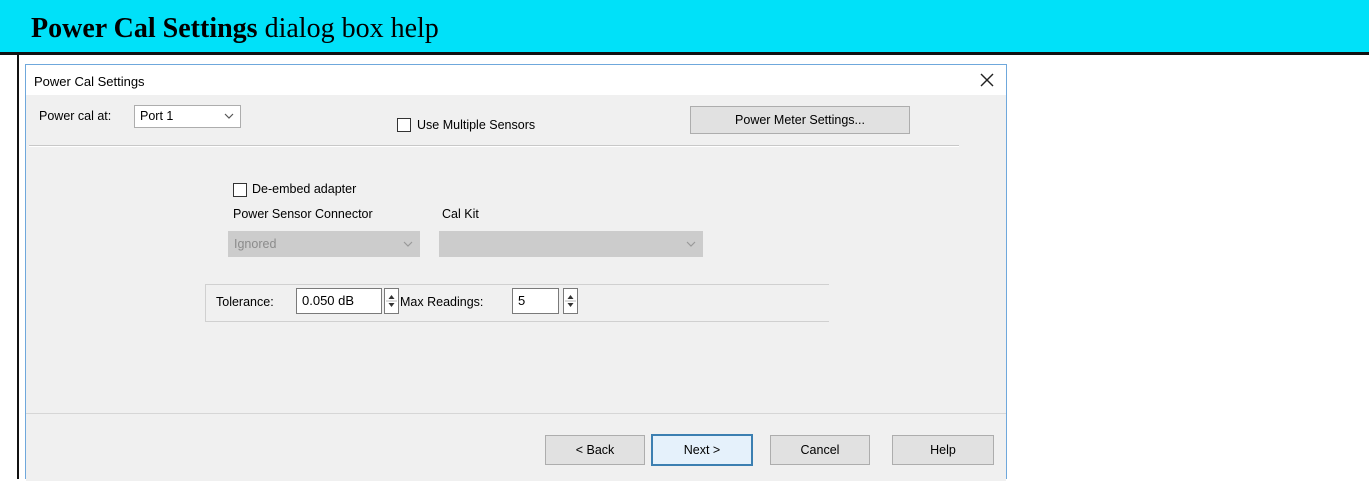 The image size is (1369, 481). What do you see at coordinates (240, 190) in the screenshot?
I see `de-embed-adapter-checkbox` at bounding box center [240, 190].